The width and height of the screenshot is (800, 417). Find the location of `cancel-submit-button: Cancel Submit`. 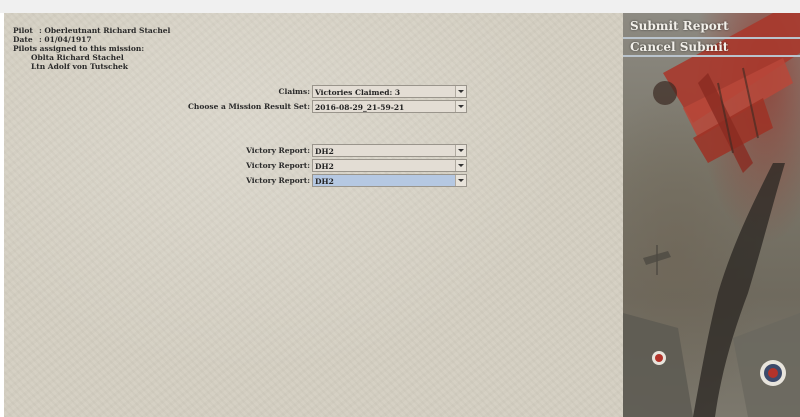

cancel-submit-button: Cancel Submit is located at coordinates (711, 47).